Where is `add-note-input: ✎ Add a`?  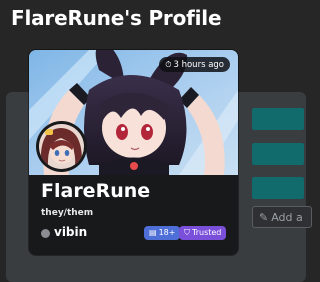 add-note-input: ✎ Add a is located at coordinates (282, 217).